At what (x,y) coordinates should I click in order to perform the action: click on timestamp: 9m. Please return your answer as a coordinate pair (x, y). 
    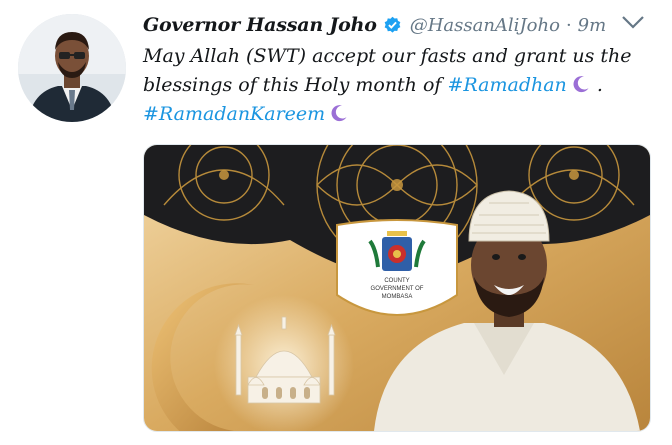
    Looking at the image, I should click on (592, 25).